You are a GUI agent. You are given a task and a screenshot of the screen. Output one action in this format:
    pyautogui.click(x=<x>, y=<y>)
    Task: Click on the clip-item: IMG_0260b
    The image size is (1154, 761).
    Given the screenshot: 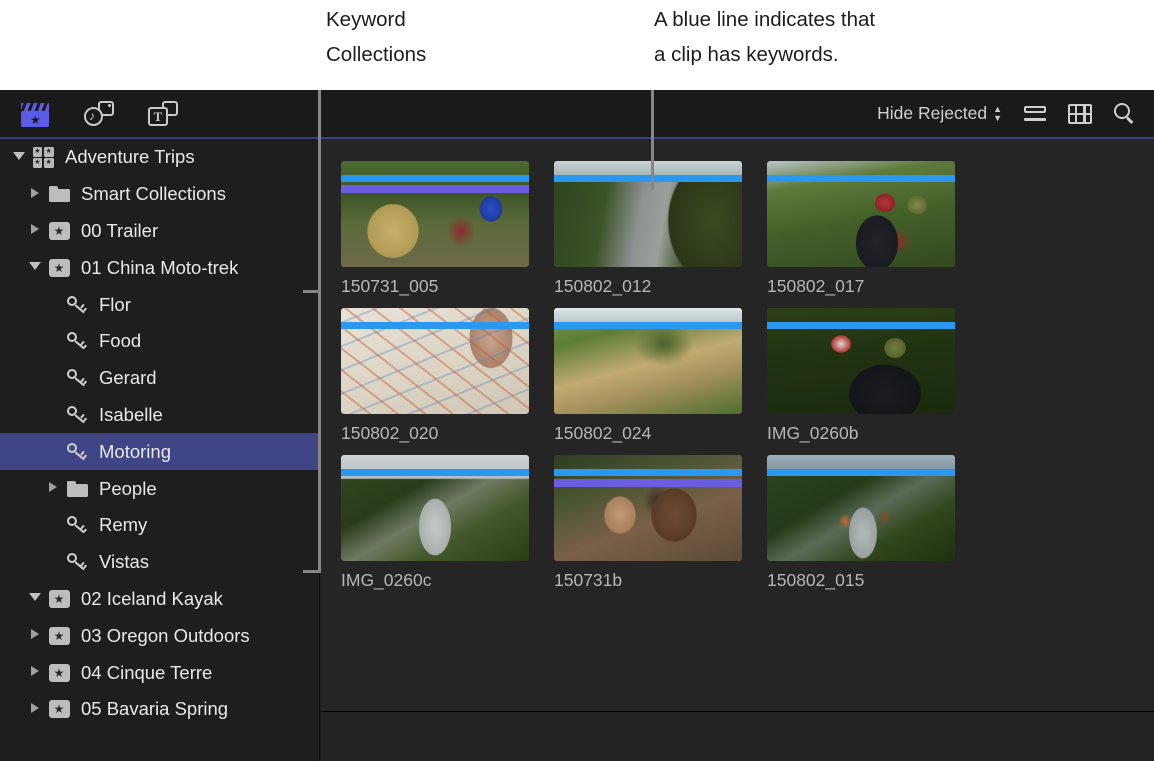 What is the action you would take?
    pyautogui.click(x=873, y=381)
    